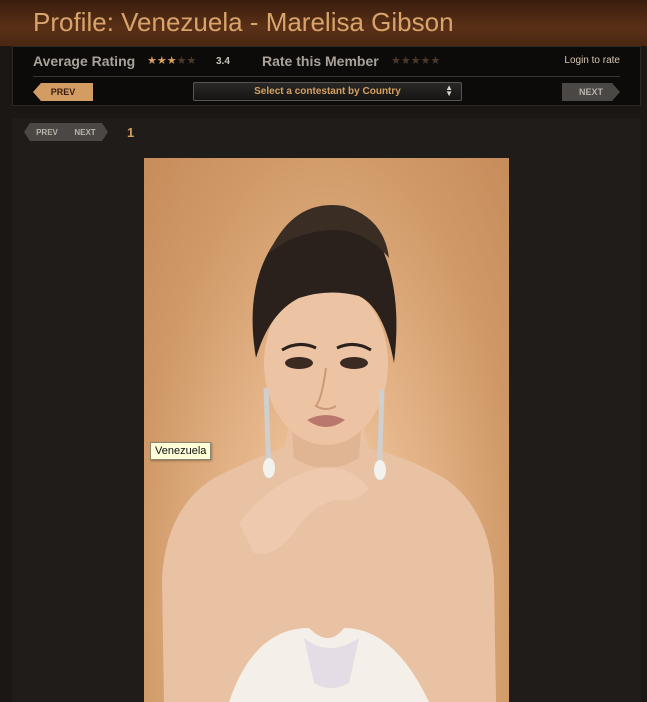 The height and width of the screenshot is (702, 647). Describe the element at coordinates (63, 92) in the screenshot. I see `prev-button: PREV` at that location.